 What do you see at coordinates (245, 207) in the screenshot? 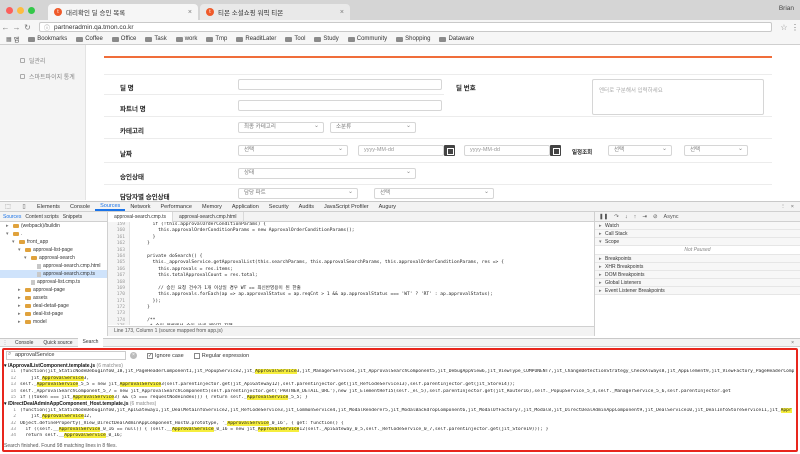
I see `devtools-tab-application: Application` at bounding box center [245, 207].